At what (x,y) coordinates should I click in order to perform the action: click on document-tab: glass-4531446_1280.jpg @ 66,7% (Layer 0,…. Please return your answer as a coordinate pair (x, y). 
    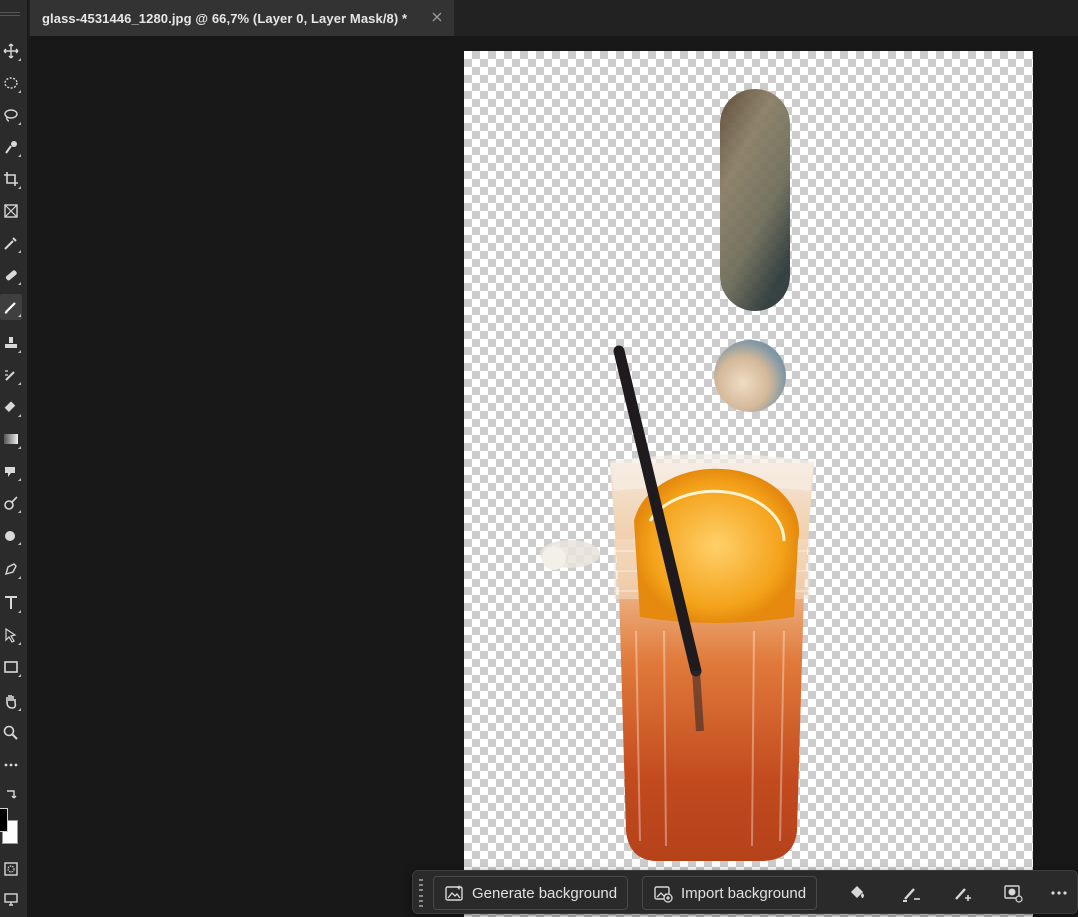
    Looking at the image, I should click on (242, 18).